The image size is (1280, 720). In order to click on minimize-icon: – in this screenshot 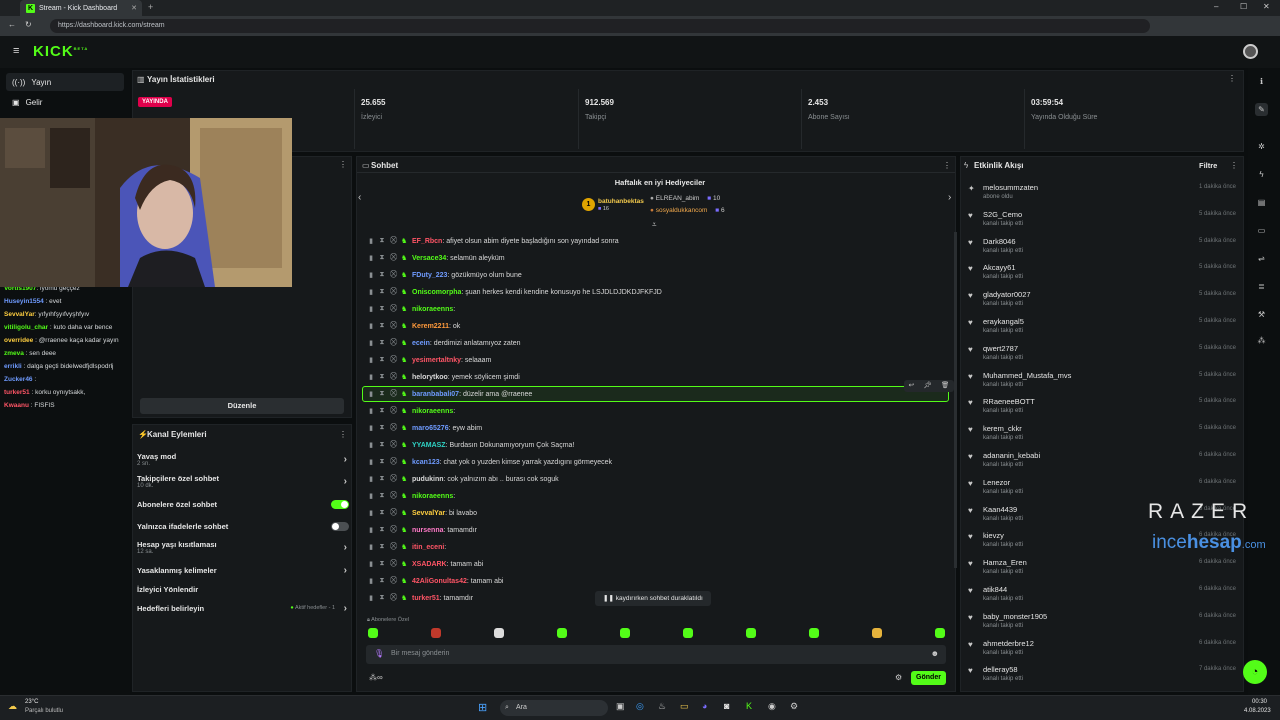, I will do `click(1216, 6)`.